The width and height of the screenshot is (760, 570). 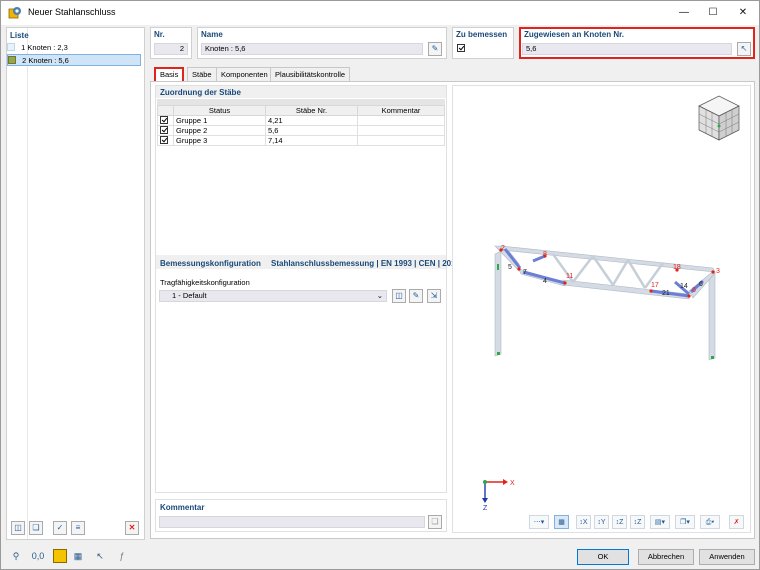 What do you see at coordinates (435, 522) in the screenshot?
I see `kommentar-edit-icon: ❏` at bounding box center [435, 522].